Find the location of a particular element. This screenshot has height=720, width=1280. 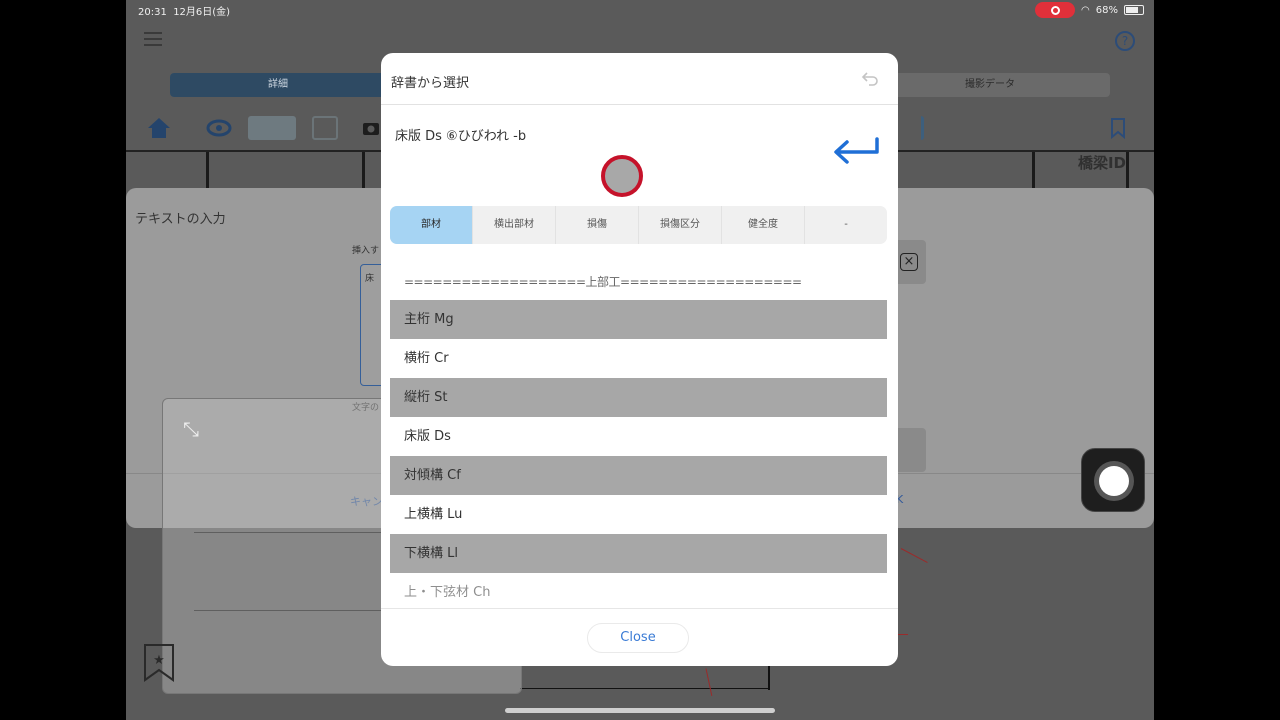

status-bar: 20:31 12月6日(金) ◠ 68% is located at coordinates (640, 10).